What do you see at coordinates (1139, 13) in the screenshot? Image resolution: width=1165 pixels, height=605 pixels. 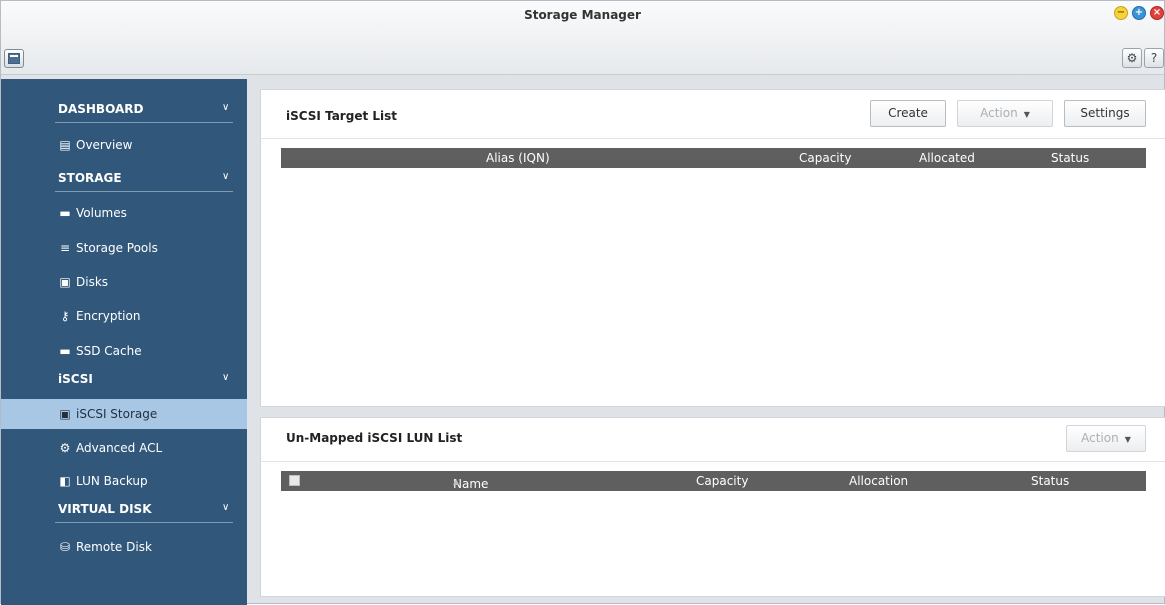 I see `maximize-button: +` at bounding box center [1139, 13].